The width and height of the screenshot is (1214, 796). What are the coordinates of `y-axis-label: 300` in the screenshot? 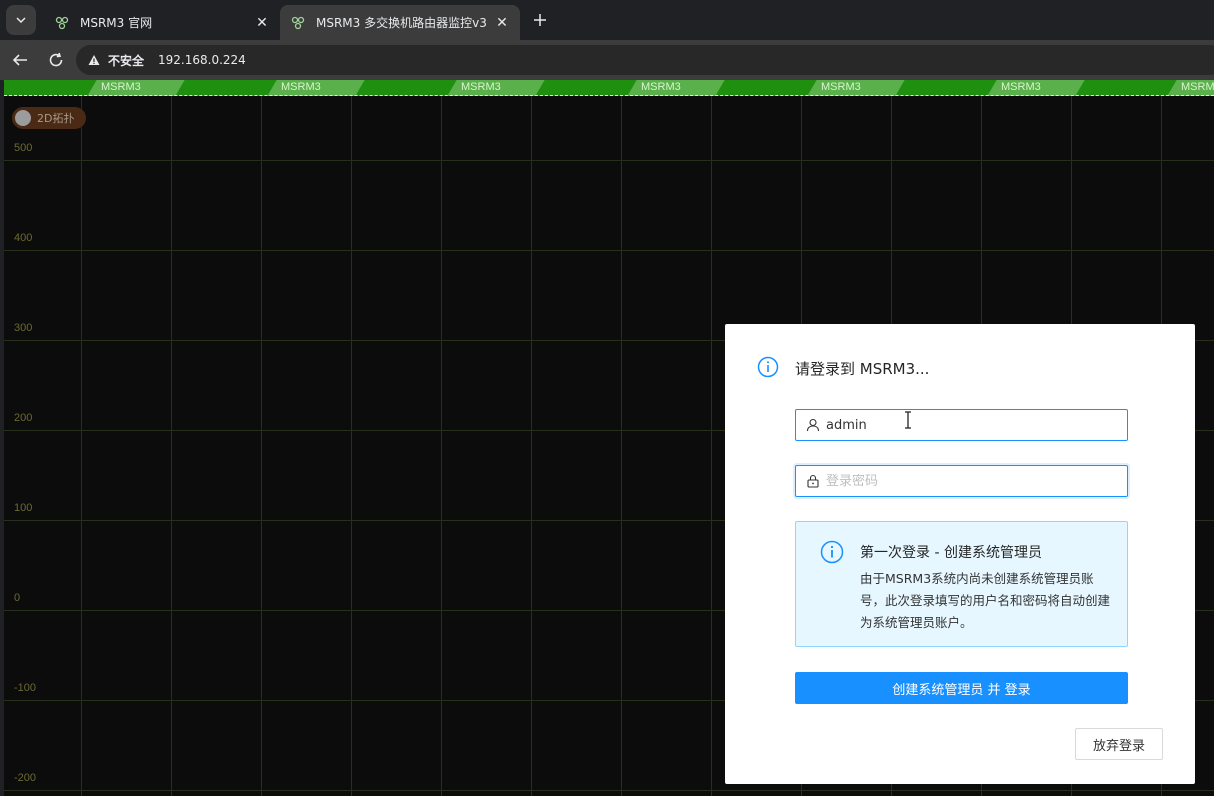 It's located at (23, 328).